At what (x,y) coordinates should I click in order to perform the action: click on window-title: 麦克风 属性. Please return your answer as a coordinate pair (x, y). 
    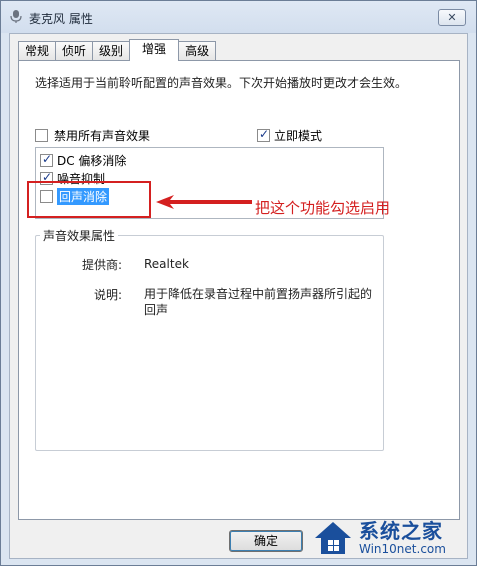
    Looking at the image, I should click on (61, 19).